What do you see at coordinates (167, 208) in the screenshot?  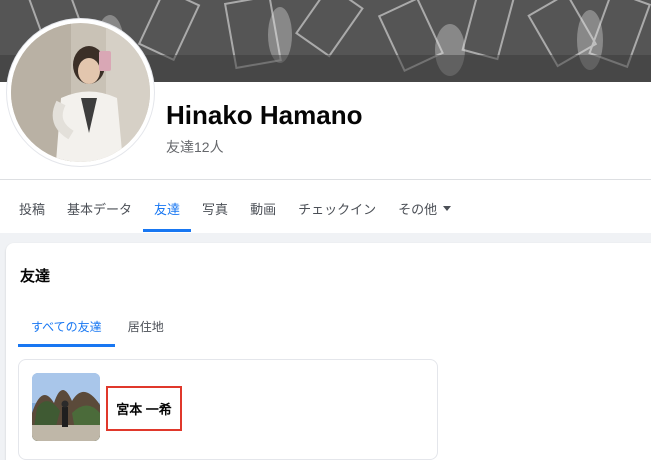 I see `tab-friends: 友達` at bounding box center [167, 208].